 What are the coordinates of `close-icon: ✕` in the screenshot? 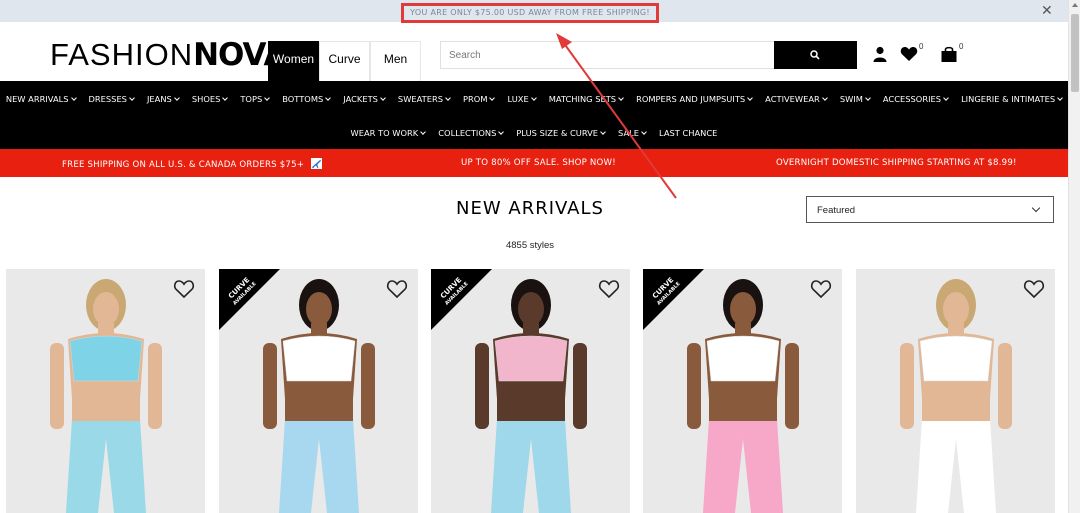 It's located at (1047, 10).